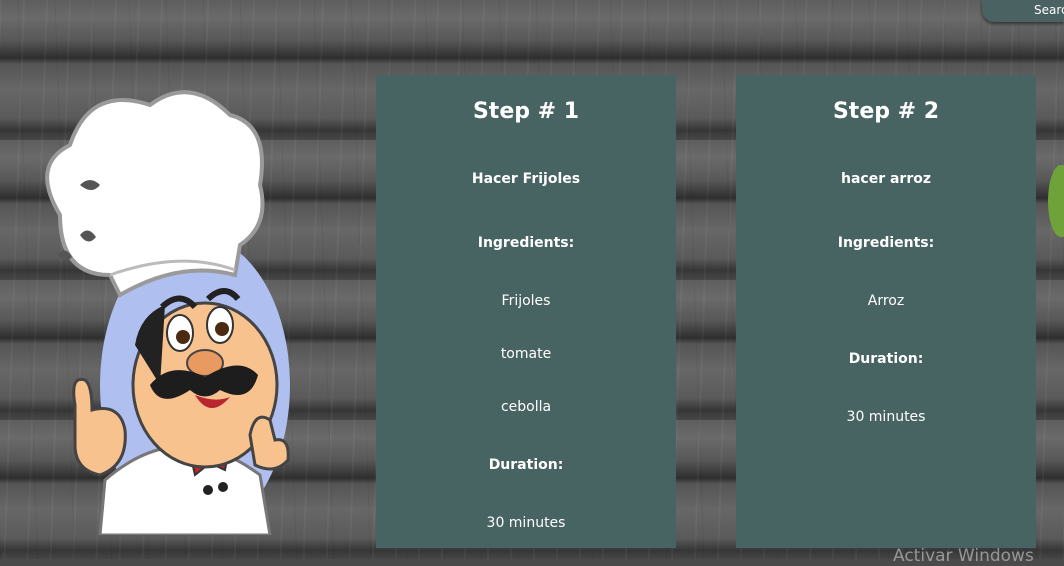  Describe the element at coordinates (526, 111) in the screenshot. I see `step-title: Step # 1` at that location.